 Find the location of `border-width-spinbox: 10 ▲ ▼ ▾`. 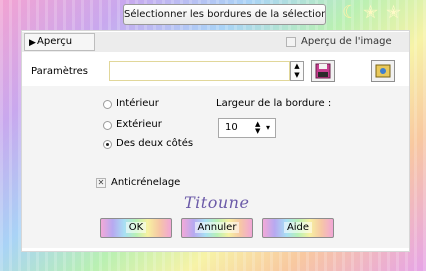

border-width-spinbox: 10 ▲ ▼ ▾ is located at coordinates (247, 128).